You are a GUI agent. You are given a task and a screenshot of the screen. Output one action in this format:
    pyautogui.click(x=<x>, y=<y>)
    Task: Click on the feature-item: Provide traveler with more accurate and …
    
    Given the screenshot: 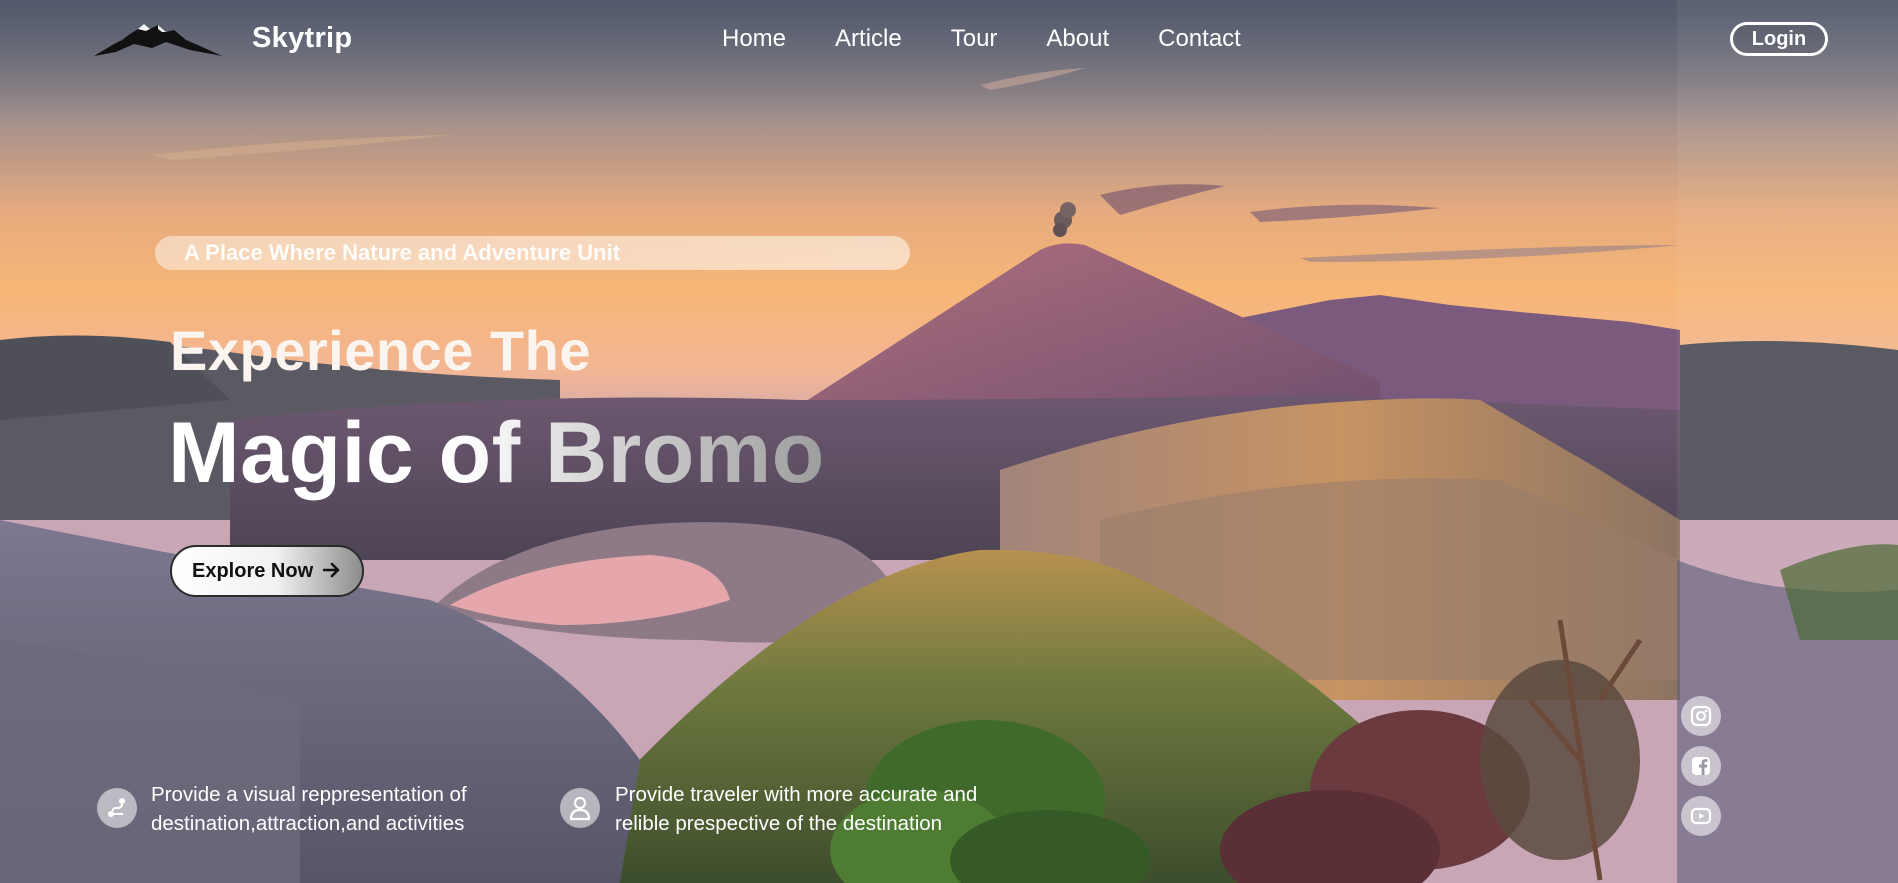 What is the action you would take?
    pyautogui.click(x=796, y=809)
    